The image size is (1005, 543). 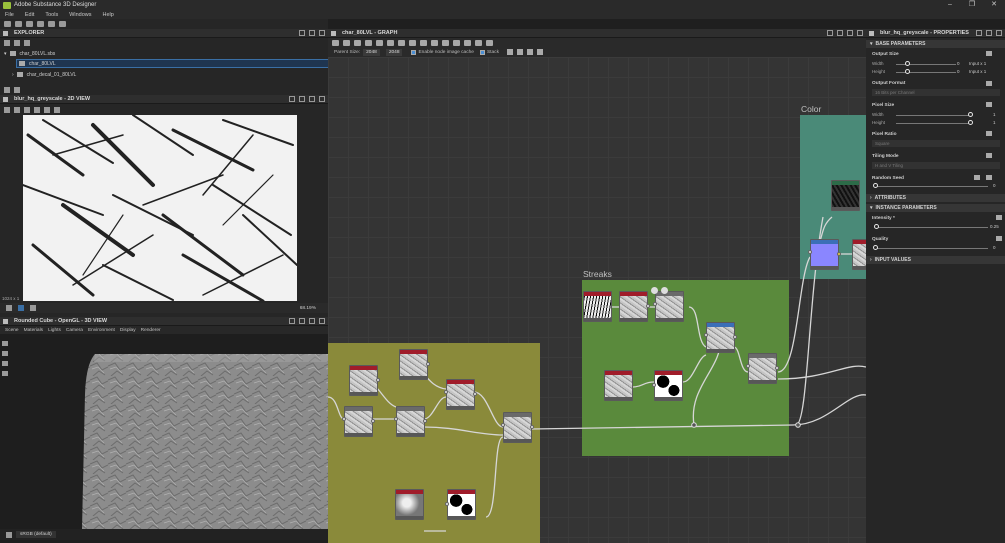 I want to click on pixel-width-slider, so click(x=933, y=115).